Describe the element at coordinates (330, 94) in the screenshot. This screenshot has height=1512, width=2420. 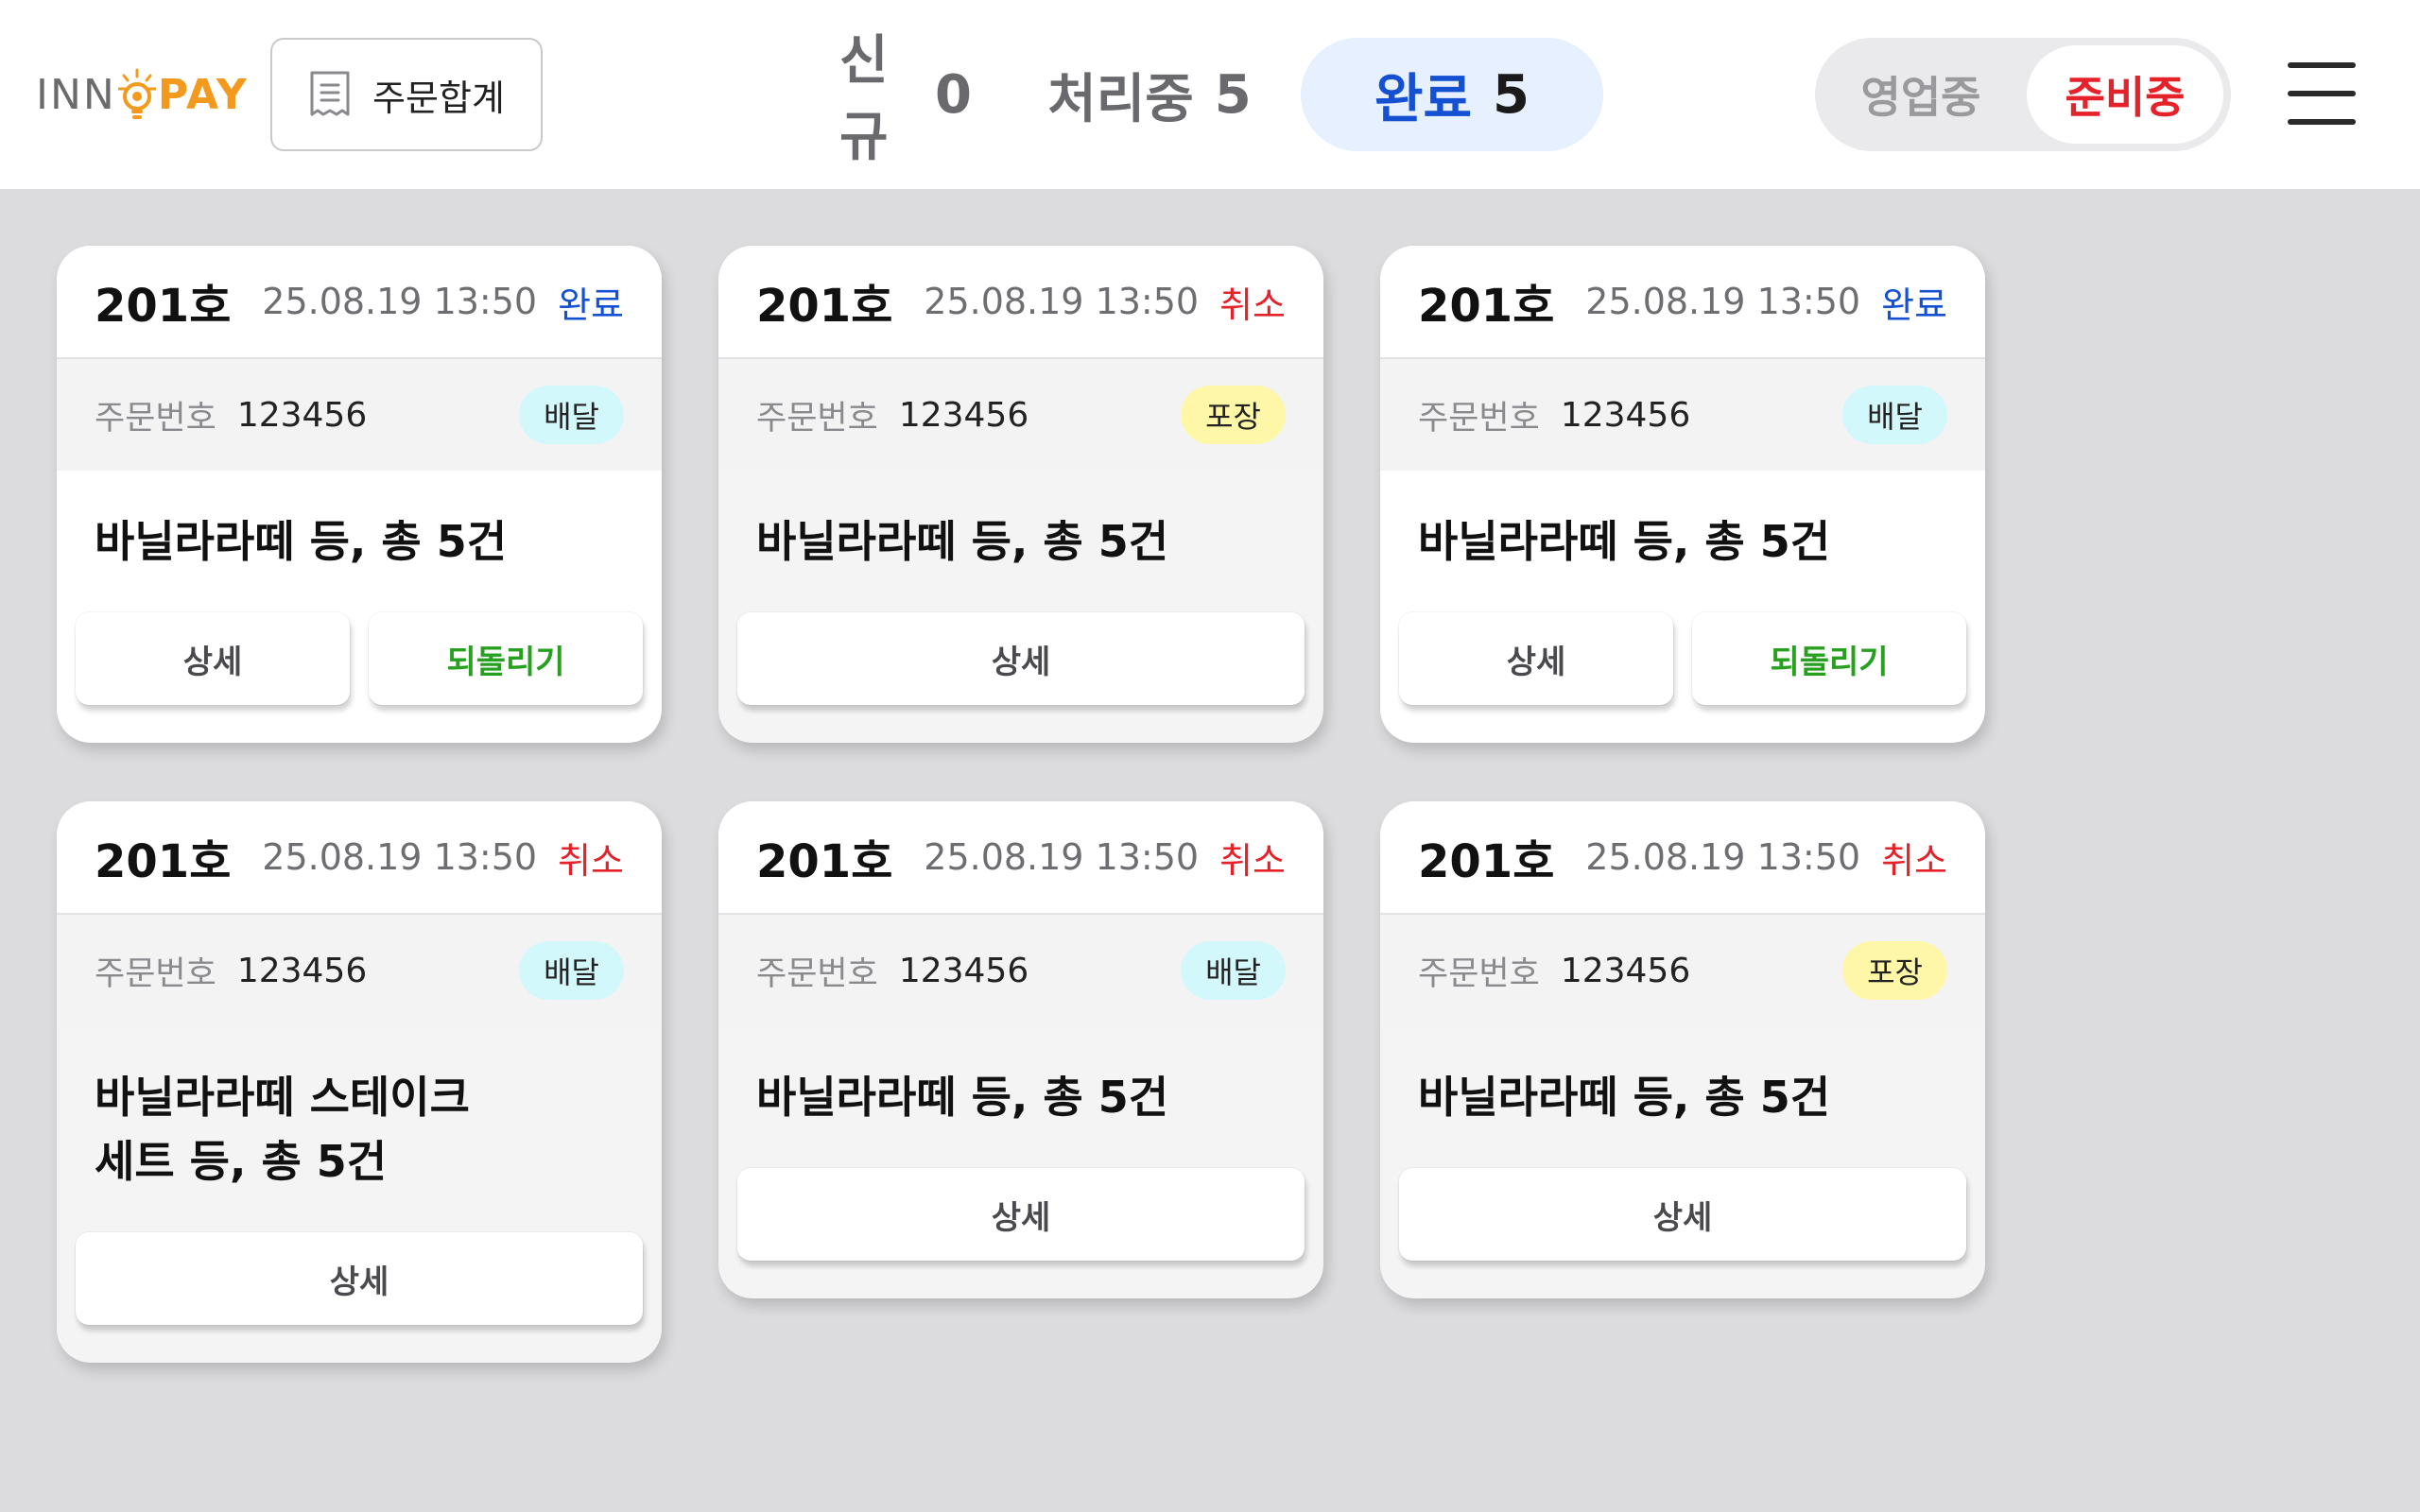
I see `receipt-icon` at that location.